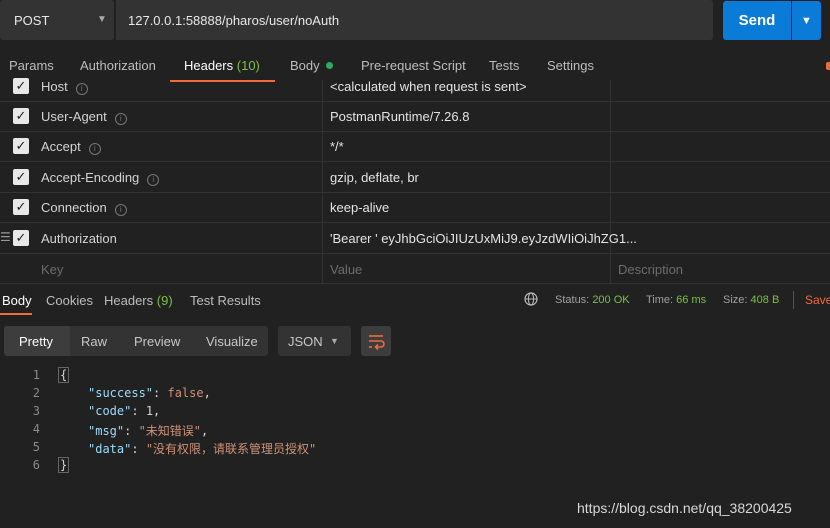  What do you see at coordinates (36, 447) in the screenshot?
I see `line-number: 5` at bounding box center [36, 447].